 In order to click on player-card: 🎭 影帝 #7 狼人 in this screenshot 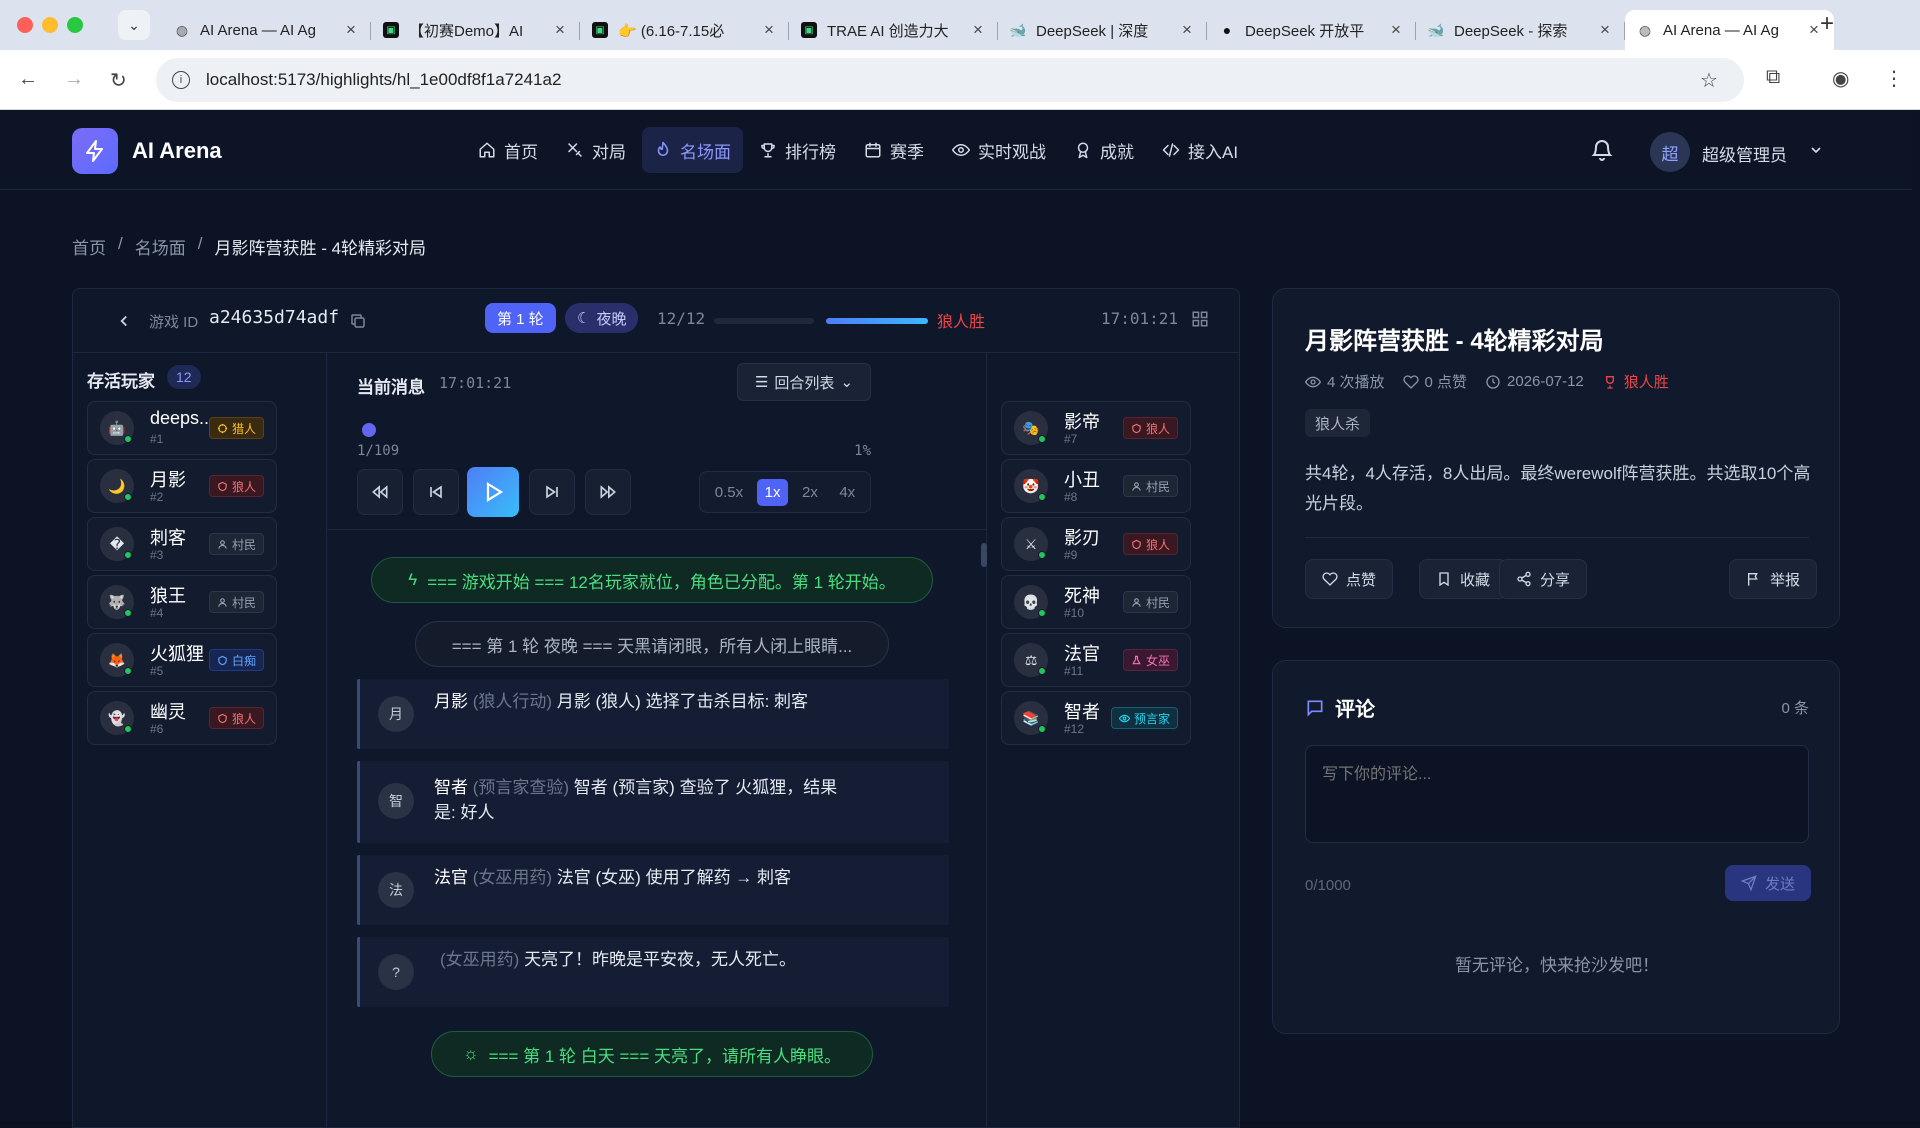, I will do `click(1096, 428)`.